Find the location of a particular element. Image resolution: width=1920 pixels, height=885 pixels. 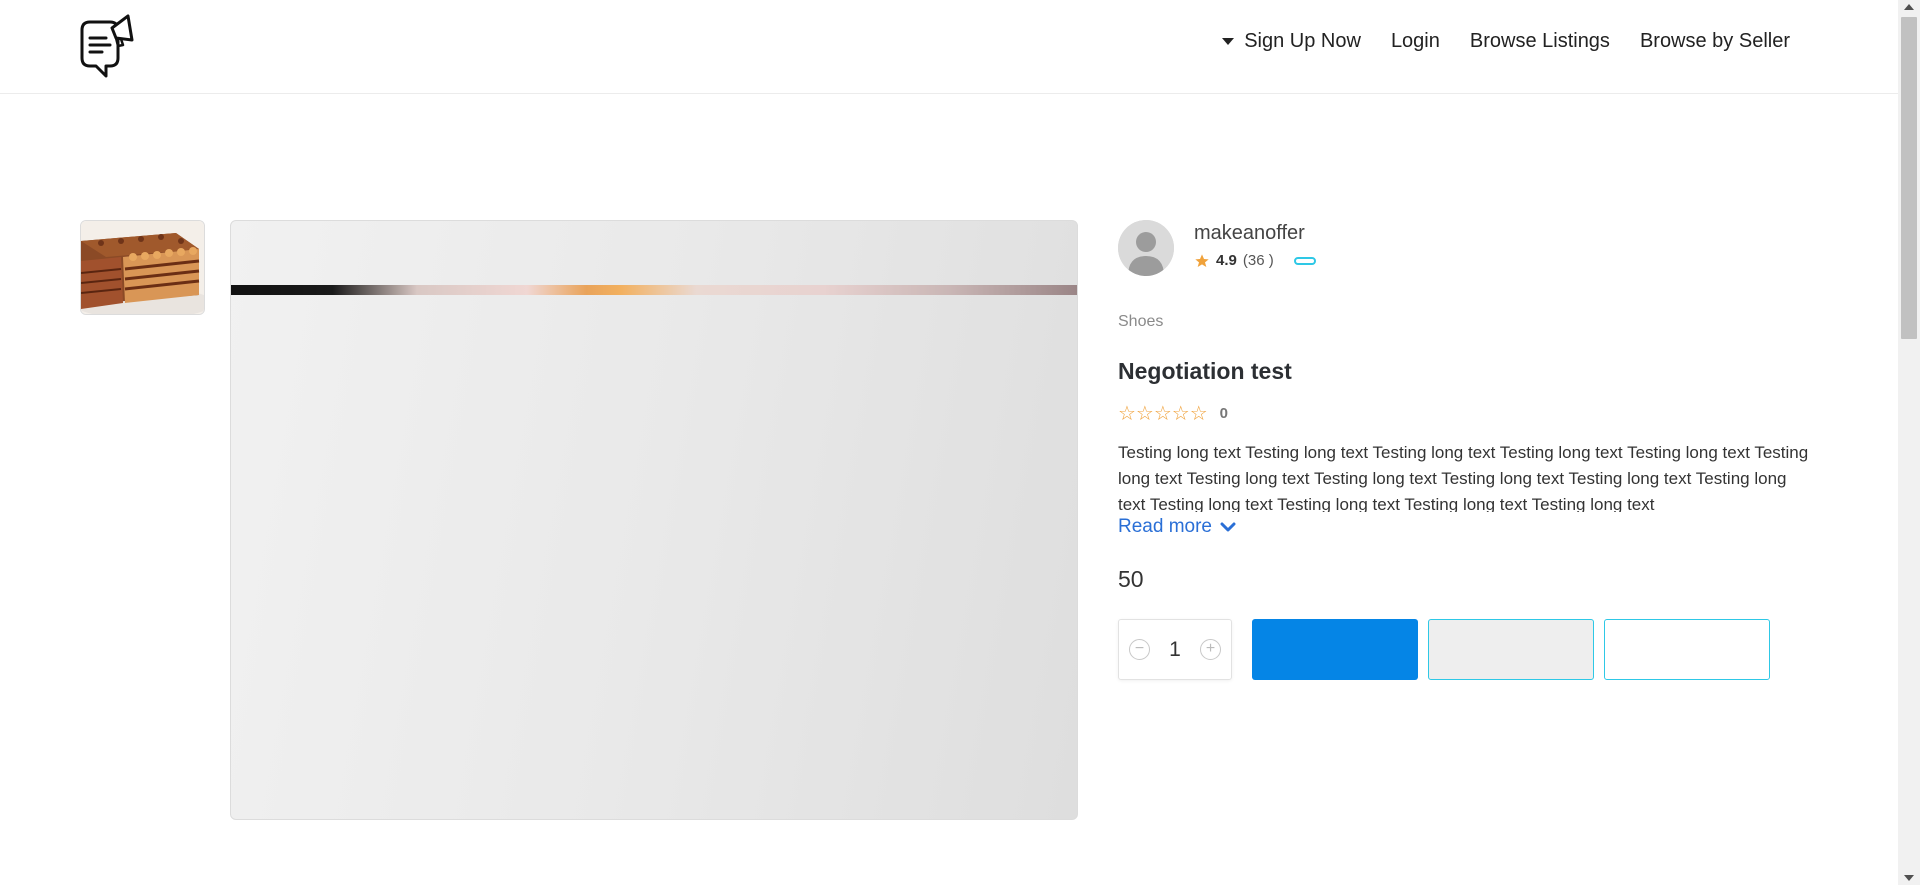

caret-down-icon is located at coordinates (1228, 41).